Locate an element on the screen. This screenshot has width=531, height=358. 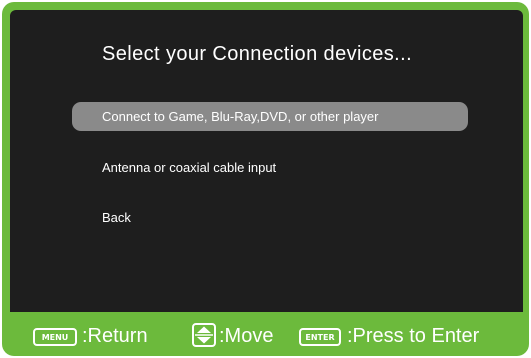
footer-hint-bar: MENU :Return :Move ENTER :Press to Enter is located at coordinates (265, 334).